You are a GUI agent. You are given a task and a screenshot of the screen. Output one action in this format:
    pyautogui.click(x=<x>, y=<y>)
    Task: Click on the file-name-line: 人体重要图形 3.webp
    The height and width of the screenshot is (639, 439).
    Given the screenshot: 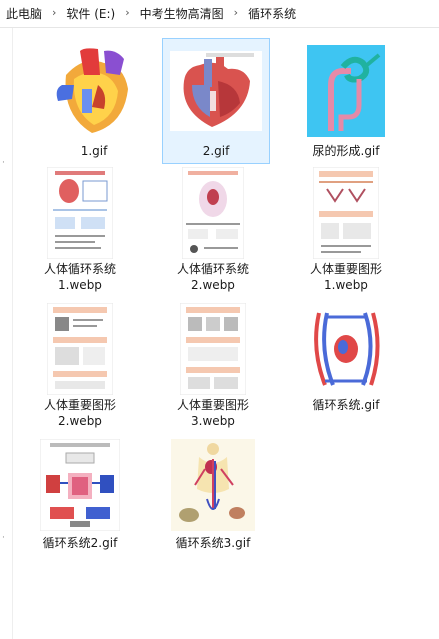 What is the action you would take?
    pyautogui.click(x=212, y=413)
    